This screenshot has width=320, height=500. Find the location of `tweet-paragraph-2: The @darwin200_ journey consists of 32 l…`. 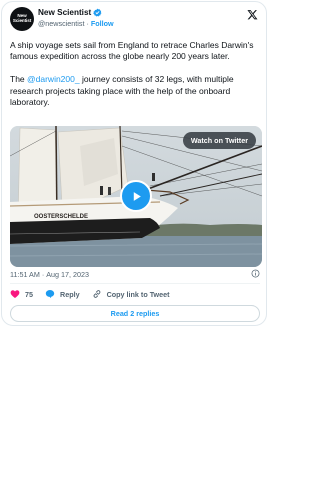

tweet-paragraph-2: The @darwin200_ journey consists of 32 l… is located at coordinates (136, 91).